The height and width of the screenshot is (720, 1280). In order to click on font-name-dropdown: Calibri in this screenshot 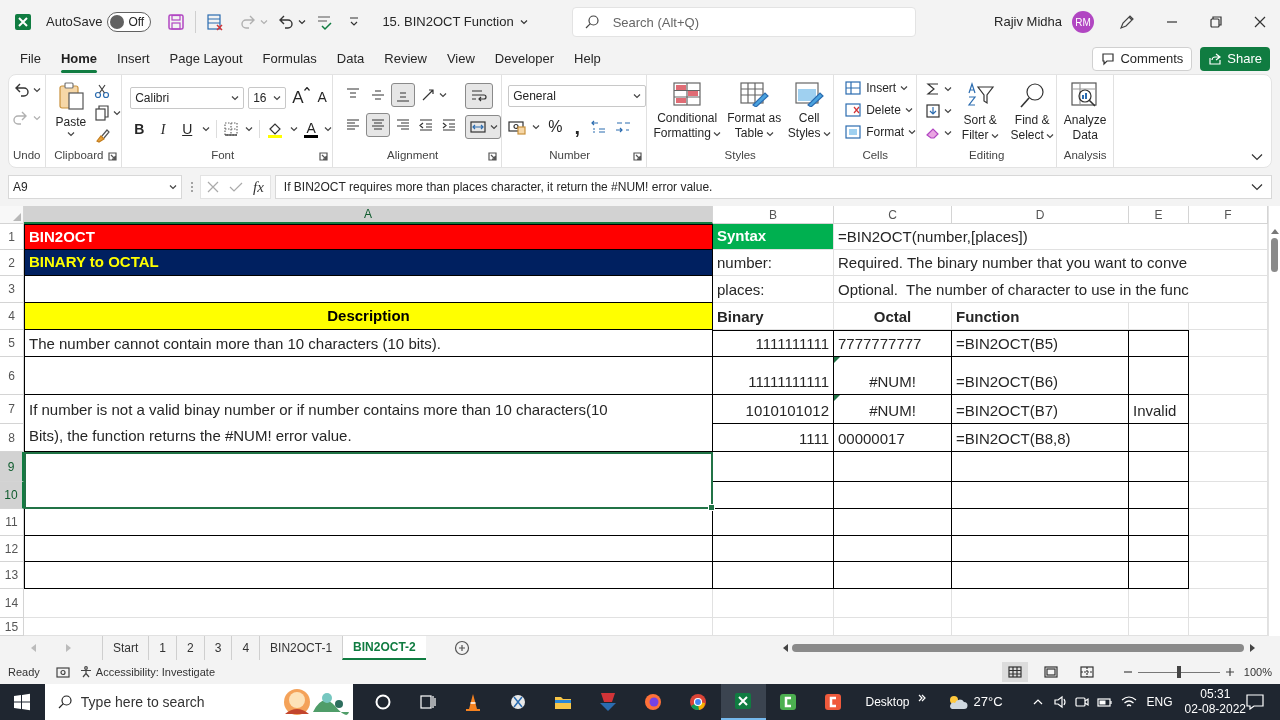, I will do `click(187, 97)`.